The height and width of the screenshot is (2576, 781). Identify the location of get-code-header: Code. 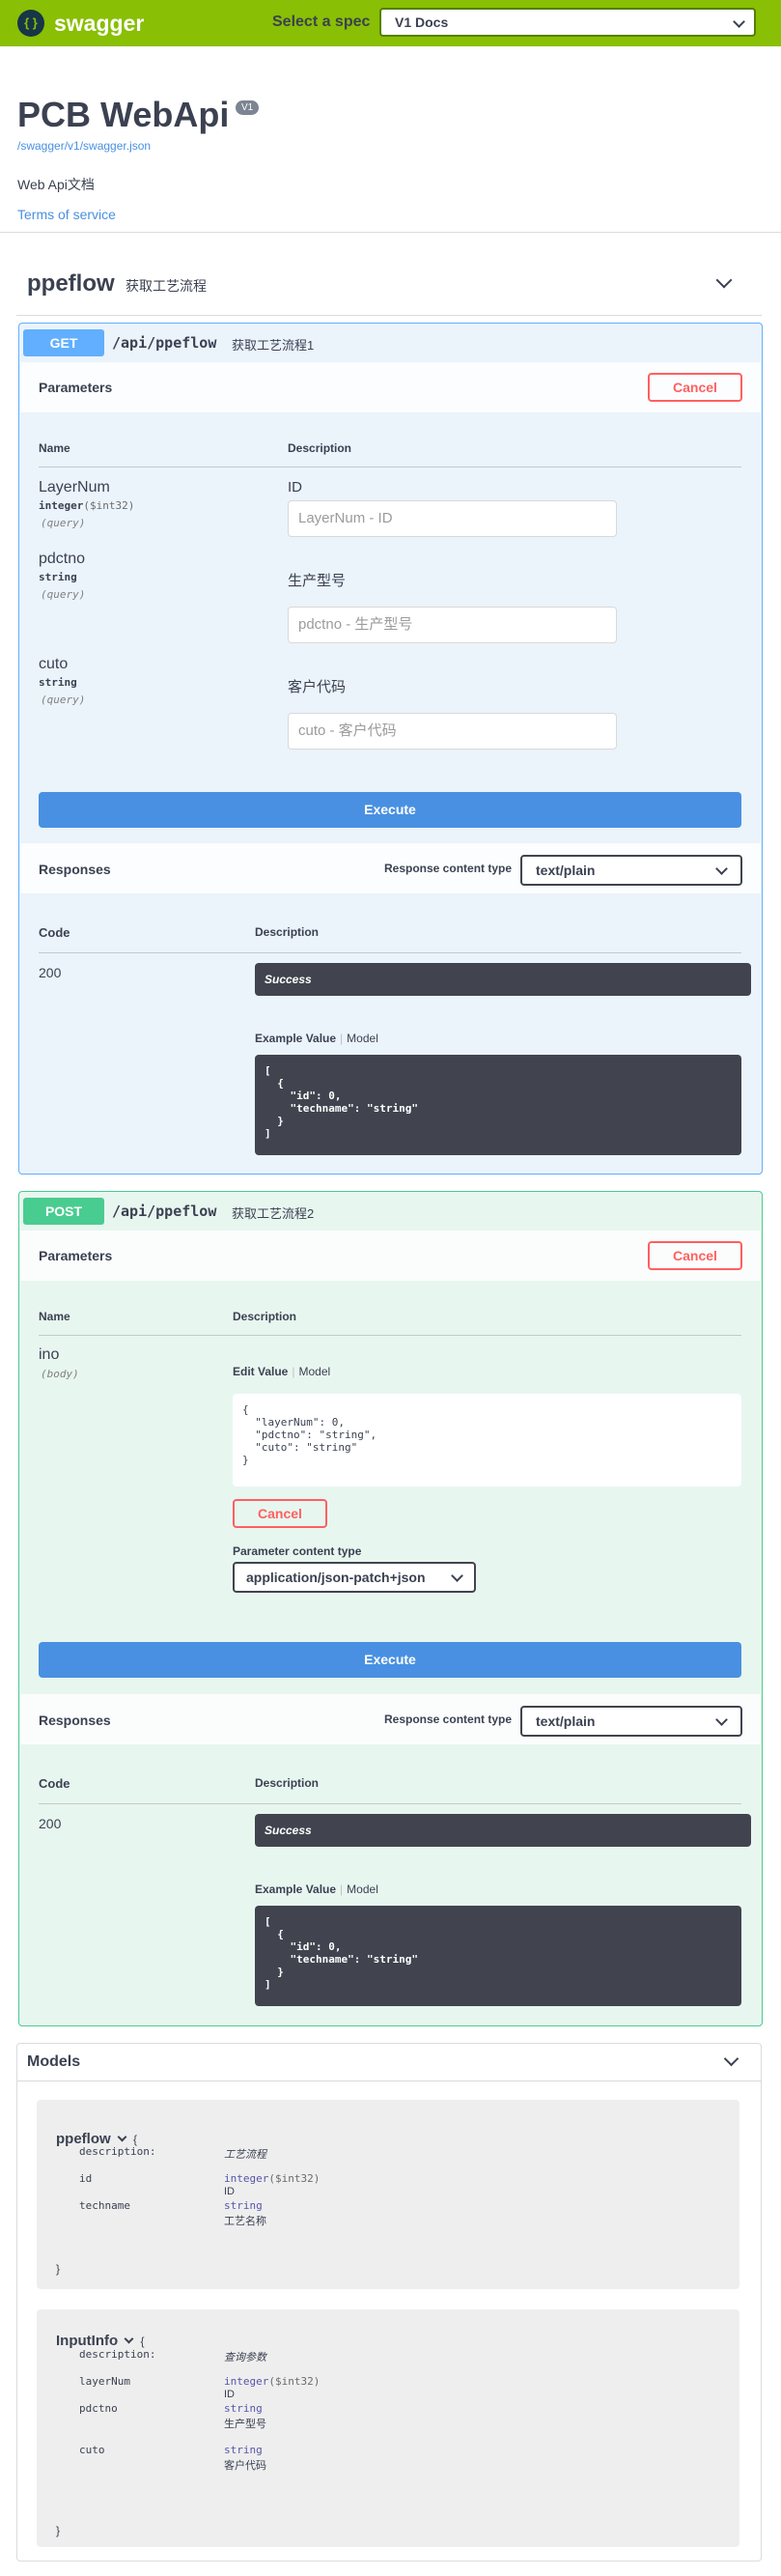
(54, 932).